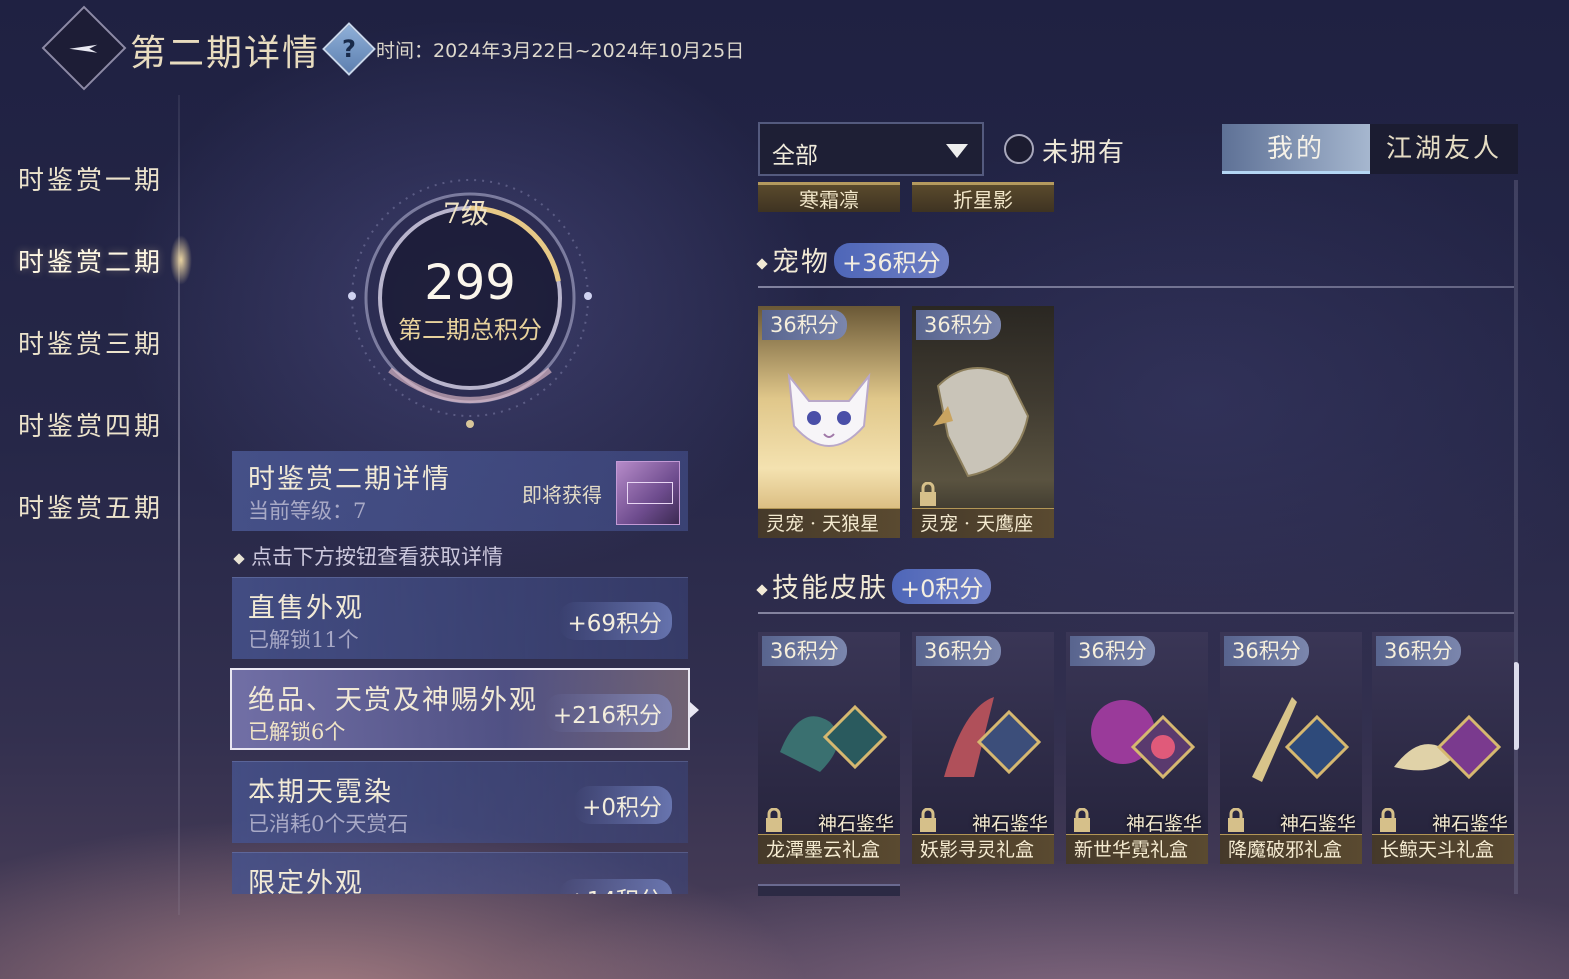 This screenshot has width=1569, height=979. What do you see at coordinates (460, 491) in the screenshot?
I see `period-detail-card: 时鉴赏二期详情 当前等级：7 即将获得` at bounding box center [460, 491].